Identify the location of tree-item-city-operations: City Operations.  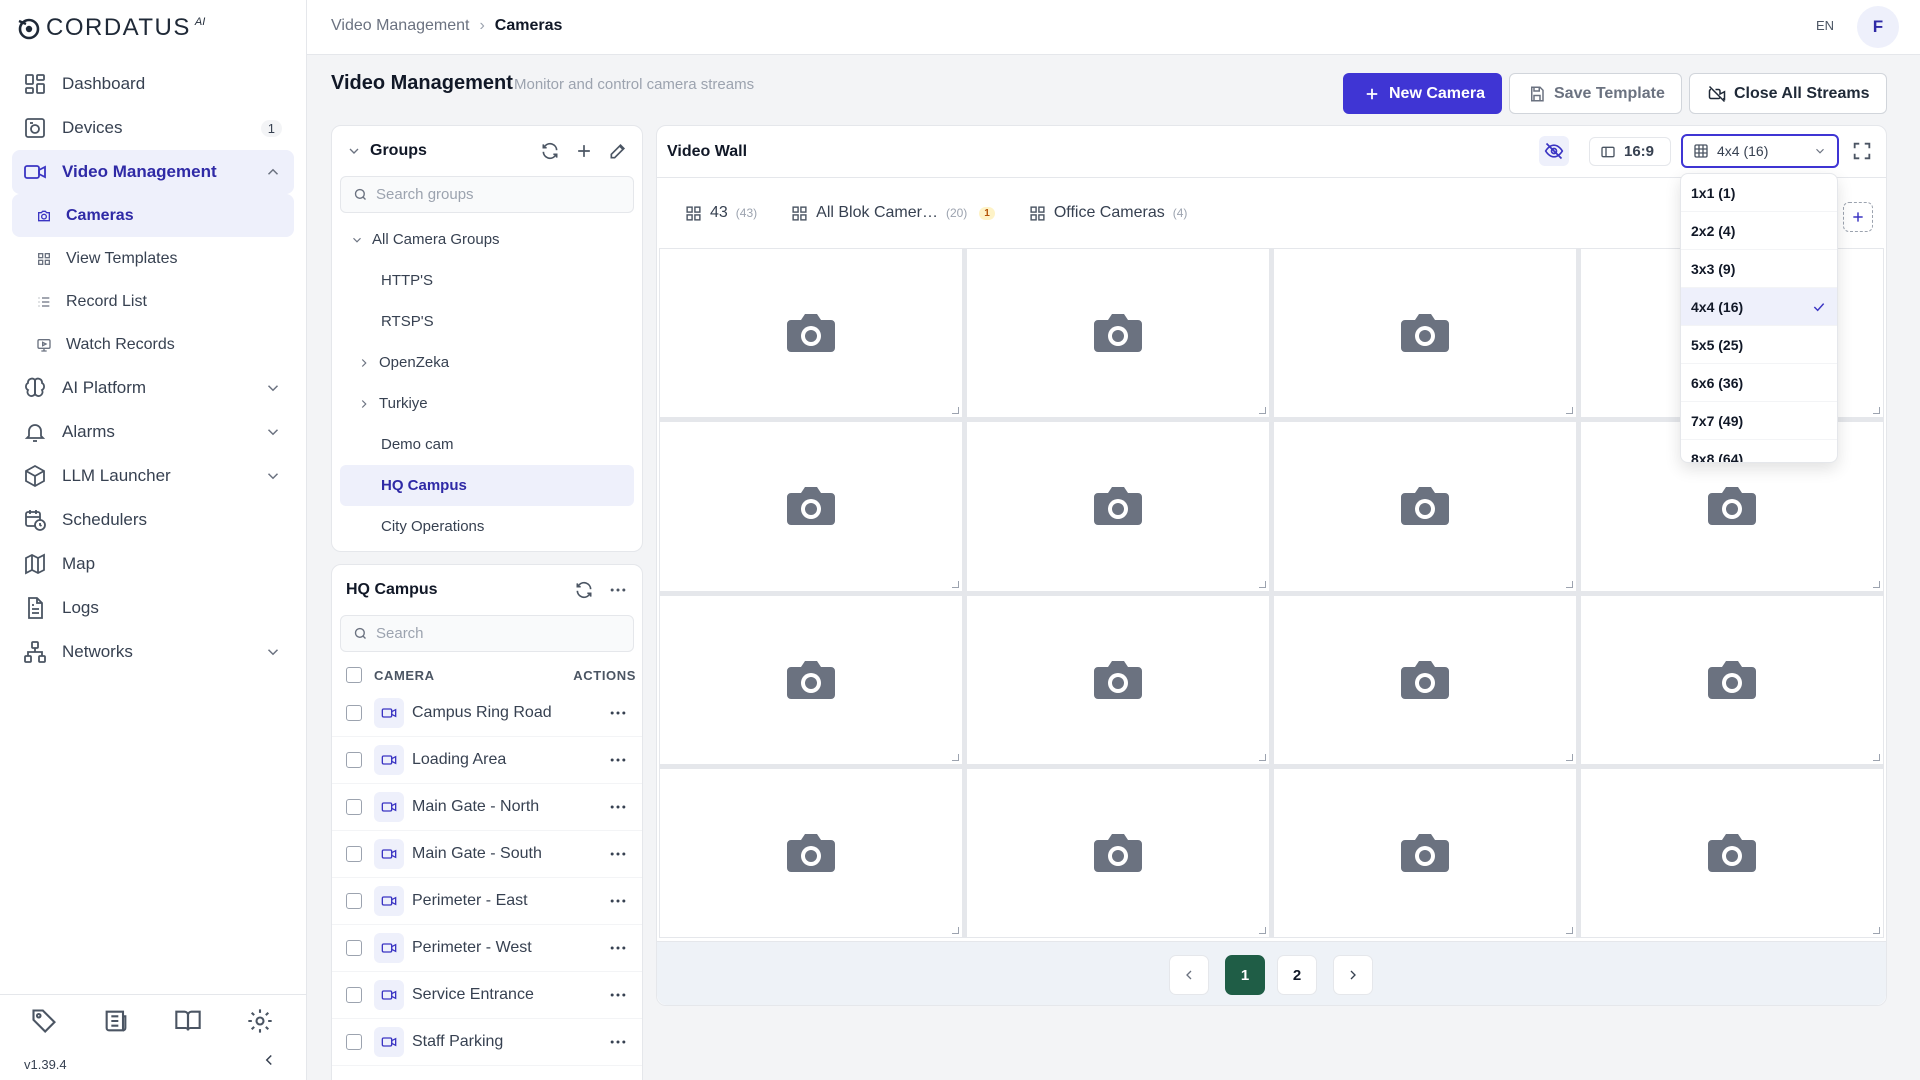
(487, 526).